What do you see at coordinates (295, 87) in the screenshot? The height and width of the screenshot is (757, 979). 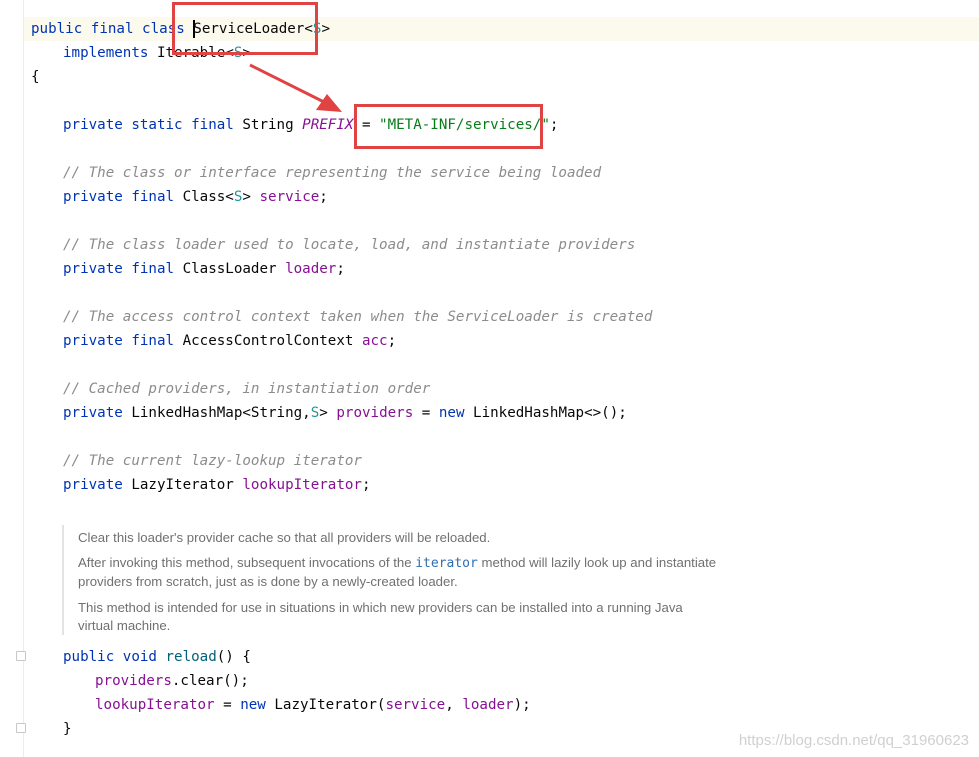 I see `annotation-arrow-icon` at bounding box center [295, 87].